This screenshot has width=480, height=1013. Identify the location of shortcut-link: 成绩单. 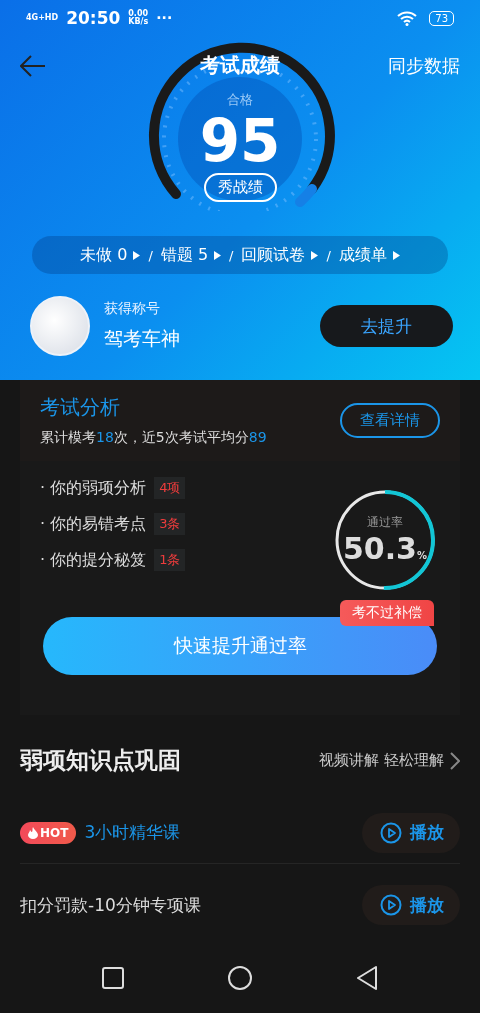
(369, 255).